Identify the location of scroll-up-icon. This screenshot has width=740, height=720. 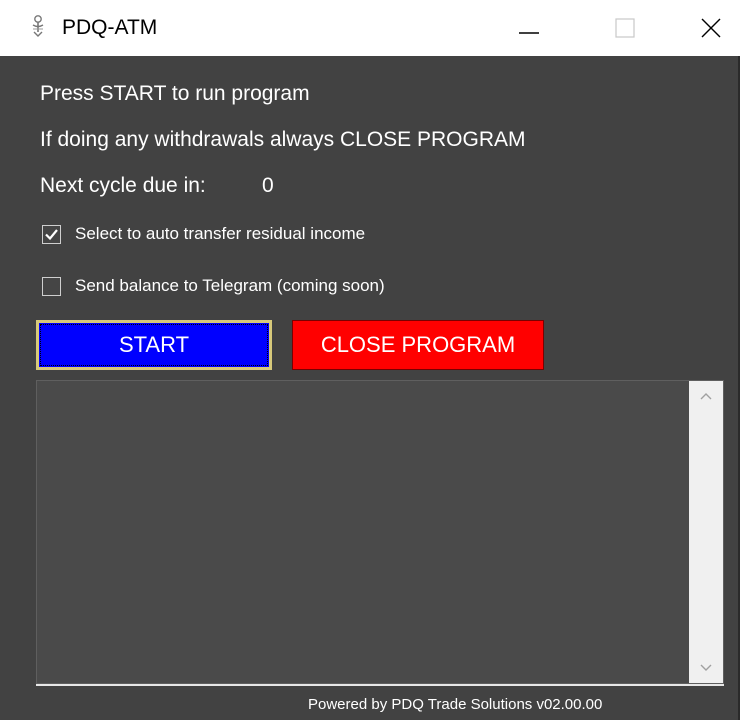
(706, 396).